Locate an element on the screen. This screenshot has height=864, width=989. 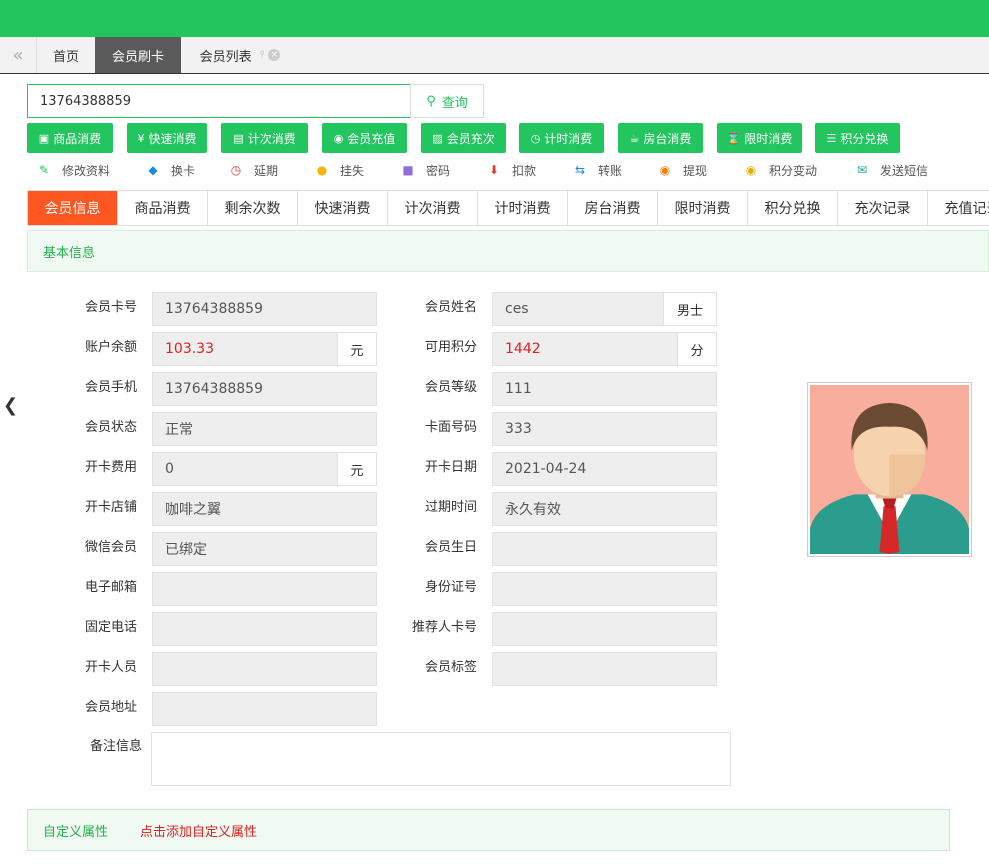
quick-consume-button: ¥ 快速消费 is located at coordinates (167, 138).